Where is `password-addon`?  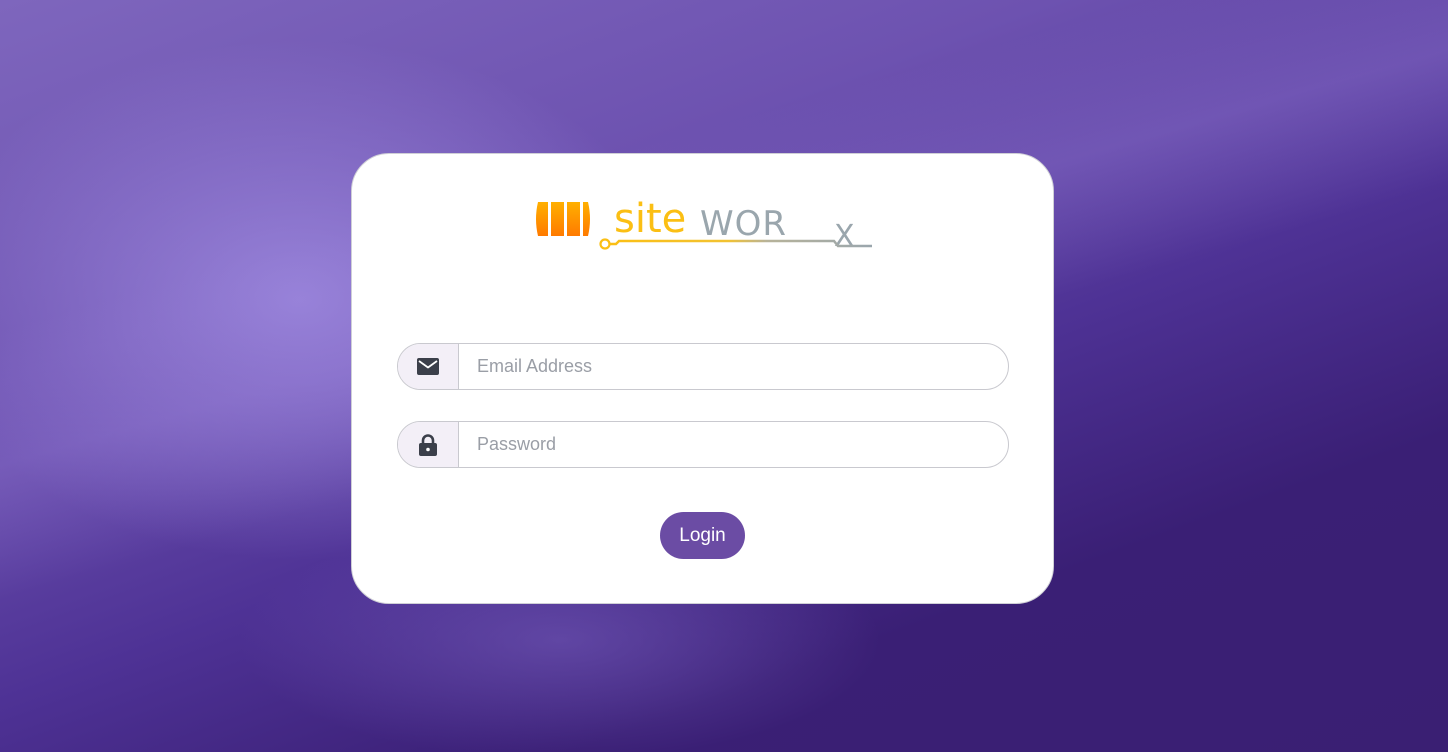
password-addon is located at coordinates (428, 444).